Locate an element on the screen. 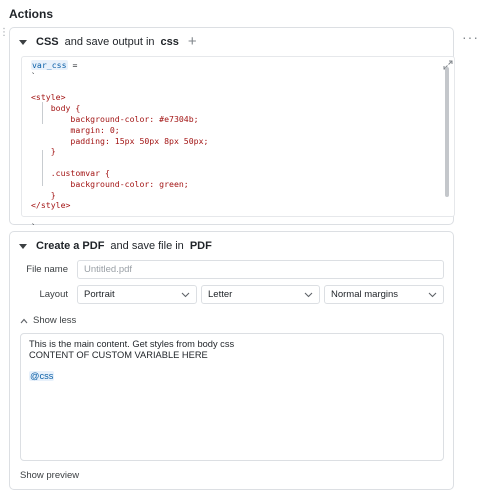 The width and height of the screenshot is (483, 500). section-title: Actions is located at coordinates (31, 14).